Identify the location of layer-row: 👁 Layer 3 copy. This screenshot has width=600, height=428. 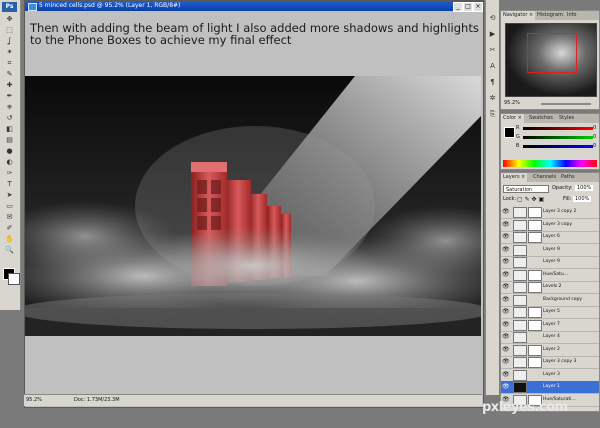
(550, 225).